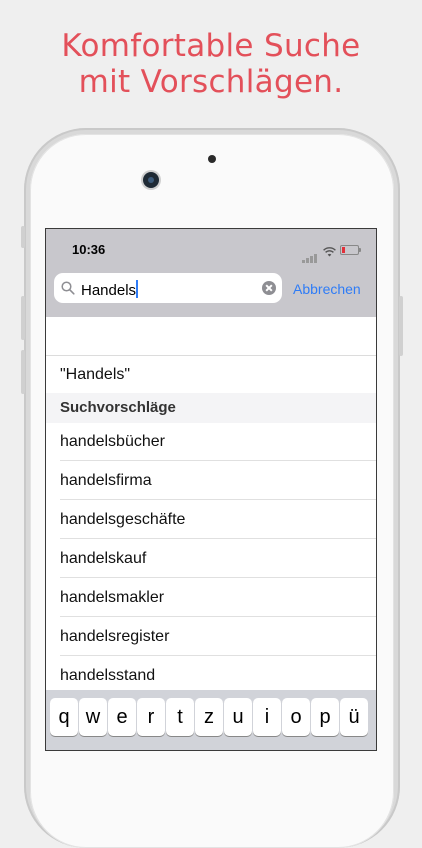 Image resolution: width=422 pixels, height=848 pixels. I want to click on cancel-button: Abbrechen, so click(327, 289).